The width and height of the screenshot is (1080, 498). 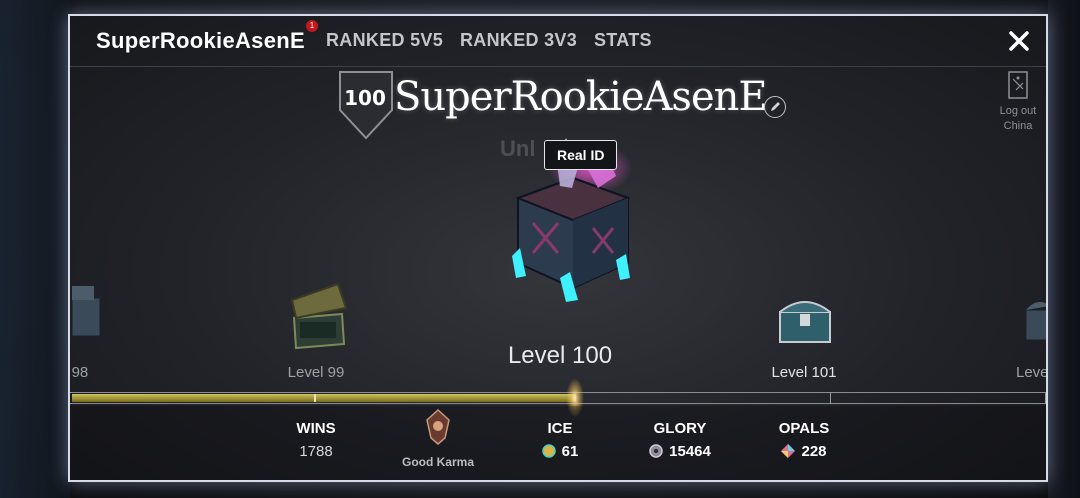 What do you see at coordinates (804, 440) in the screenshot?
I see `opals-stat: OPALS 228` at bounding box center [804, 440].